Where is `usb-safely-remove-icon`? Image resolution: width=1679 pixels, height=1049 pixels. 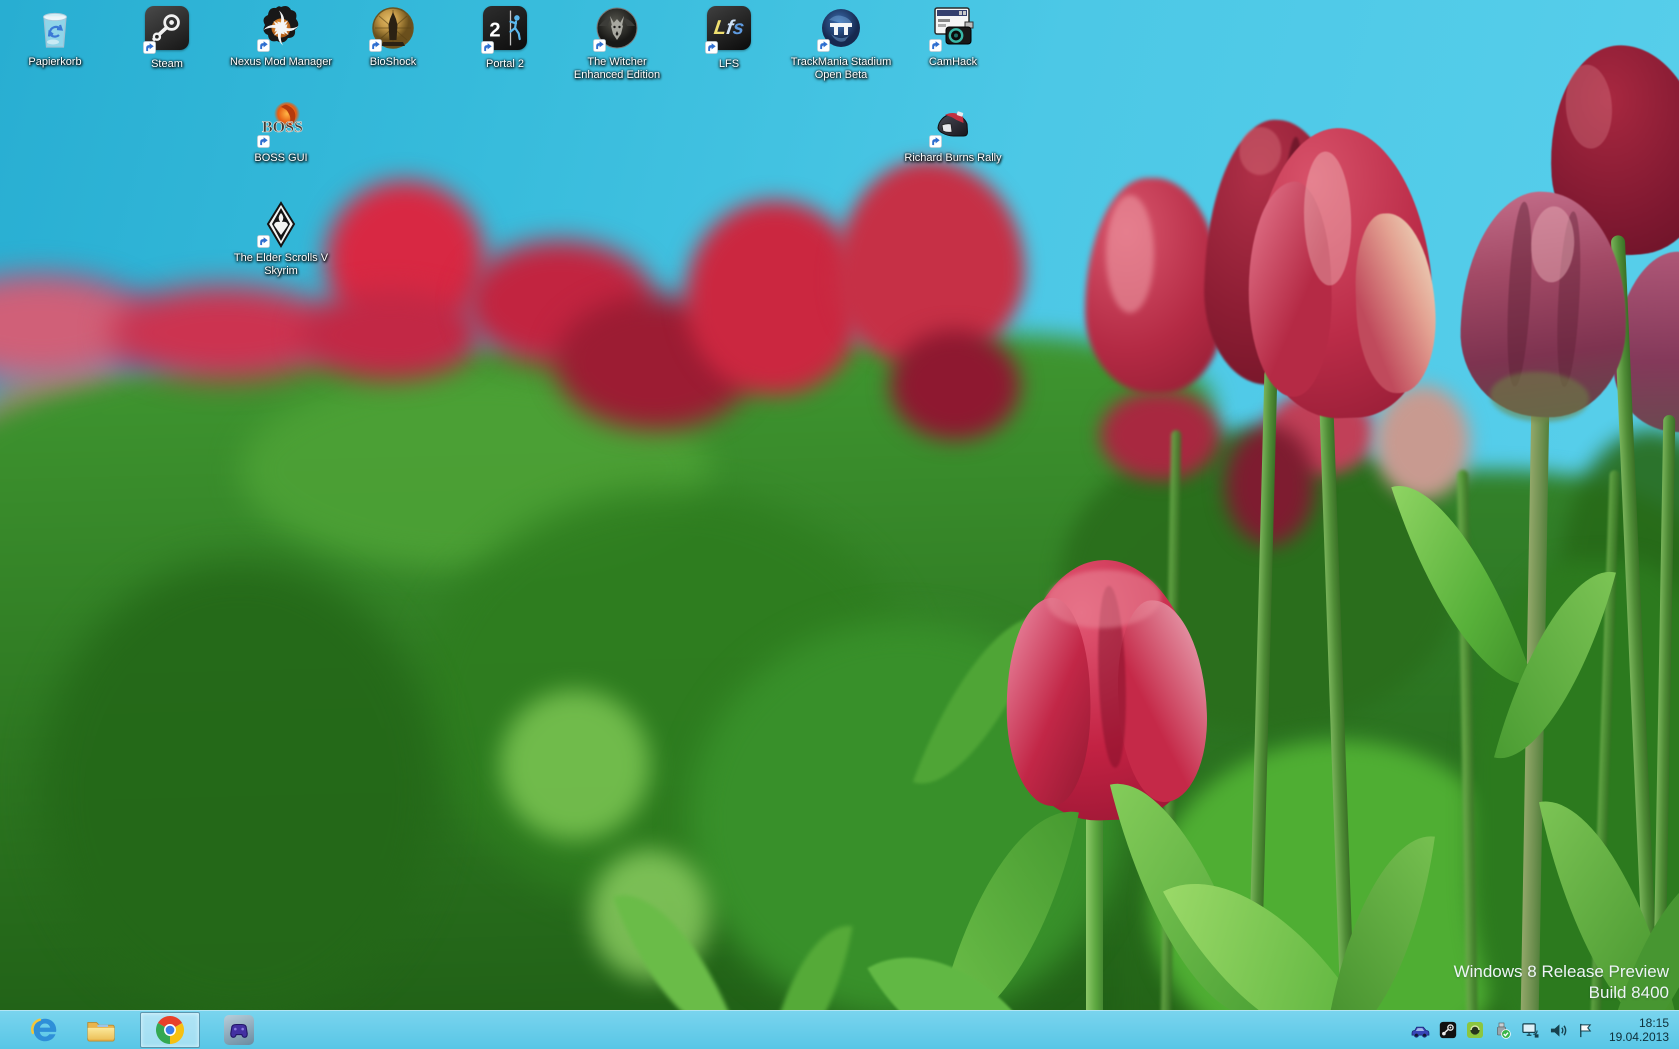
usb-safely-remove-icon is located at coordinates (1502, 1030).